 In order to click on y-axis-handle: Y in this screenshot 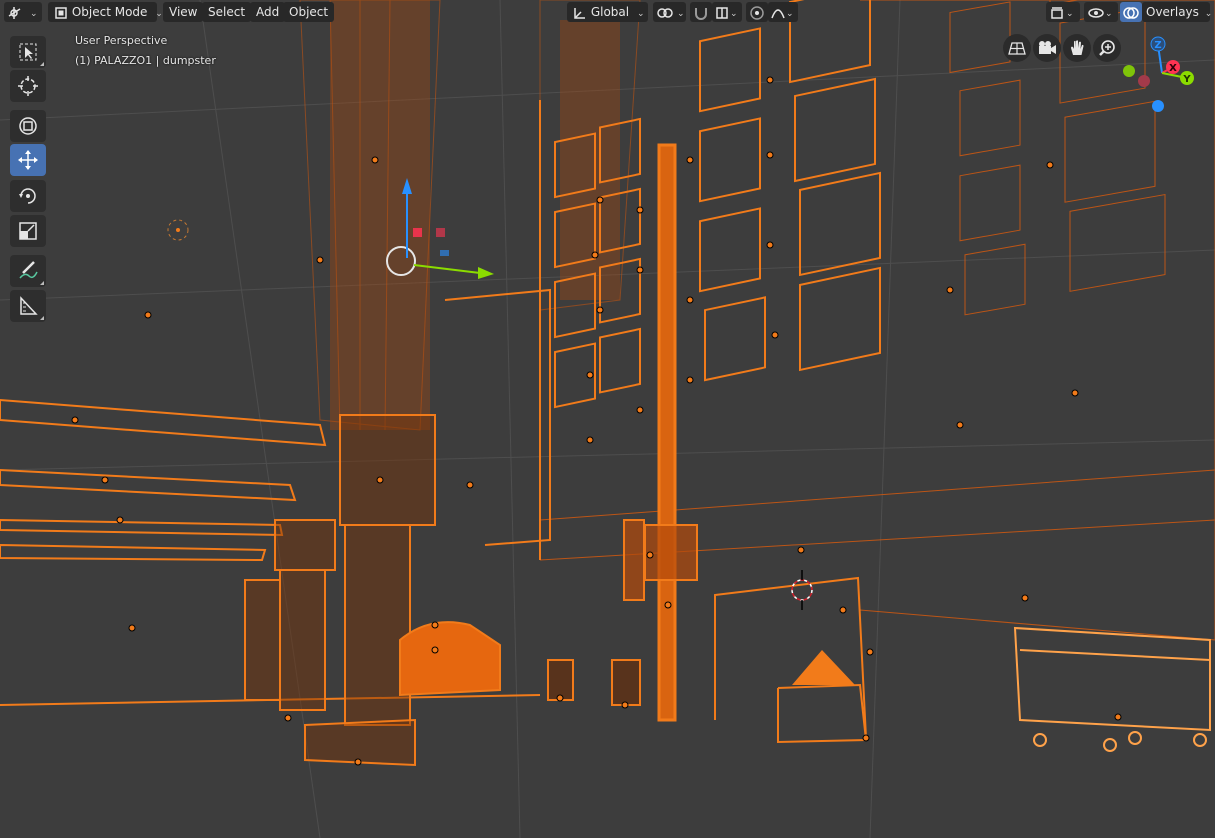, I will do `click(1187, 78)`.